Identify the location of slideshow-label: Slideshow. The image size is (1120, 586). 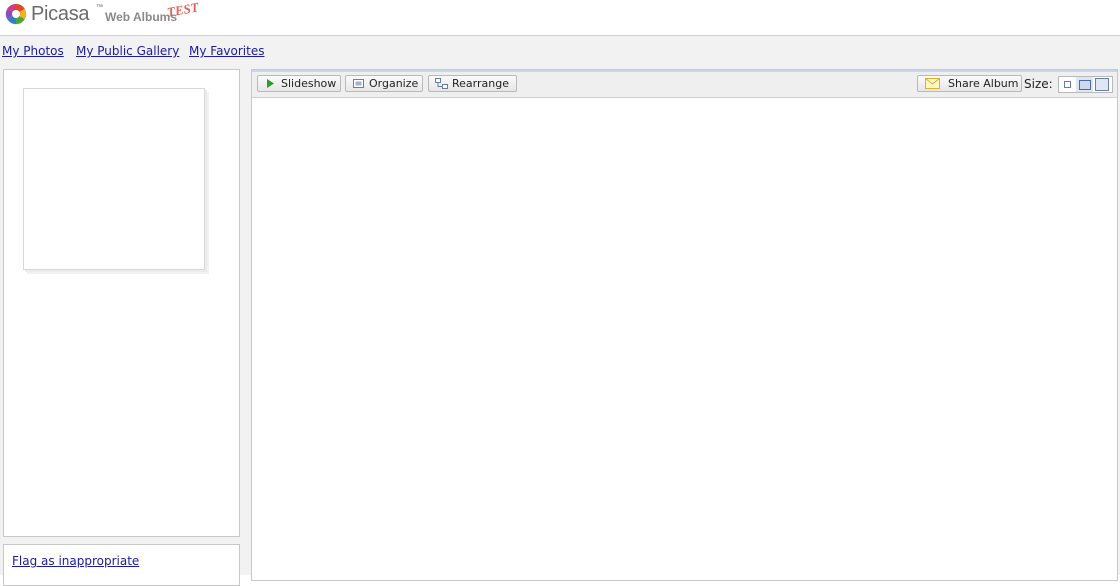
(309, 83).